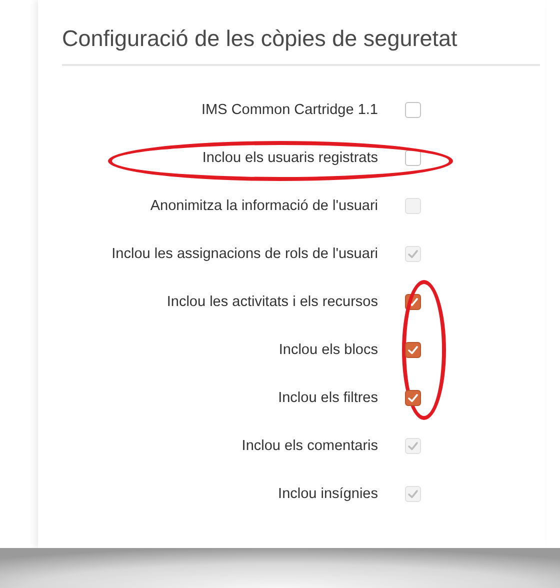 Image resolution: width=560 pixels, height=588 pixels. Describe the element at coordinates (264, 206) in the screenshot. I see `setting-label: Anonimitza la informació de l'usuari` at that location.